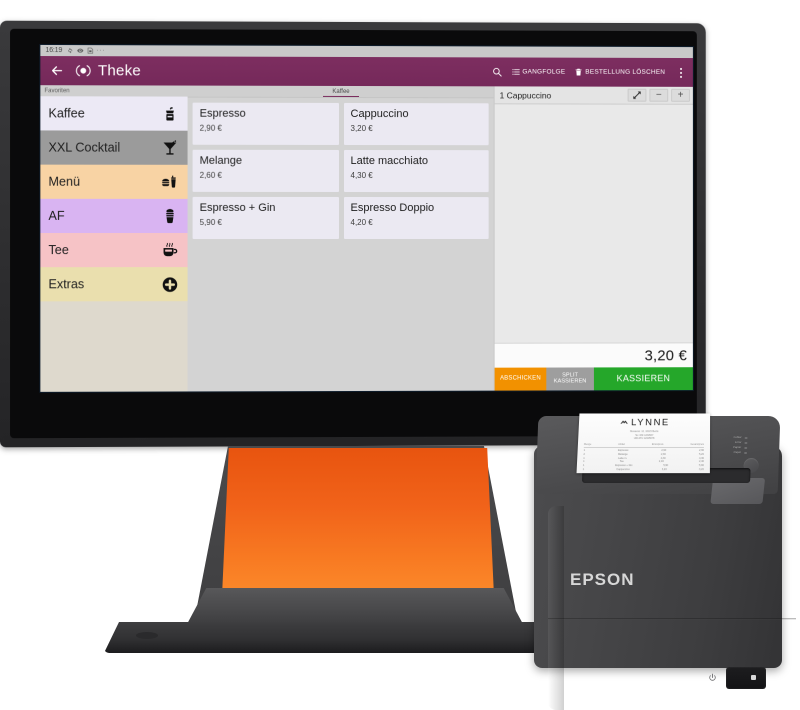 Image resolution: width=800 pixels, height=710 pixels. Describe the element at coordinates (623, 422) in the screenshot. I see `lynne-logo-icon` at that location.